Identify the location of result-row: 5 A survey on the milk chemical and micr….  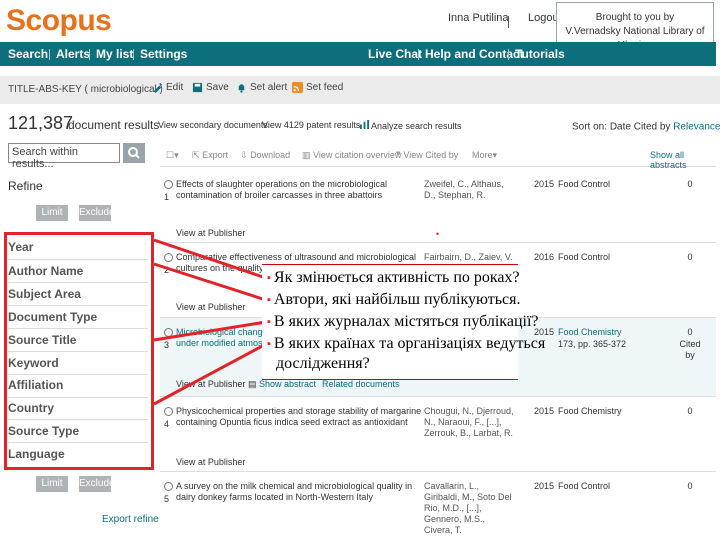
(438, 505).